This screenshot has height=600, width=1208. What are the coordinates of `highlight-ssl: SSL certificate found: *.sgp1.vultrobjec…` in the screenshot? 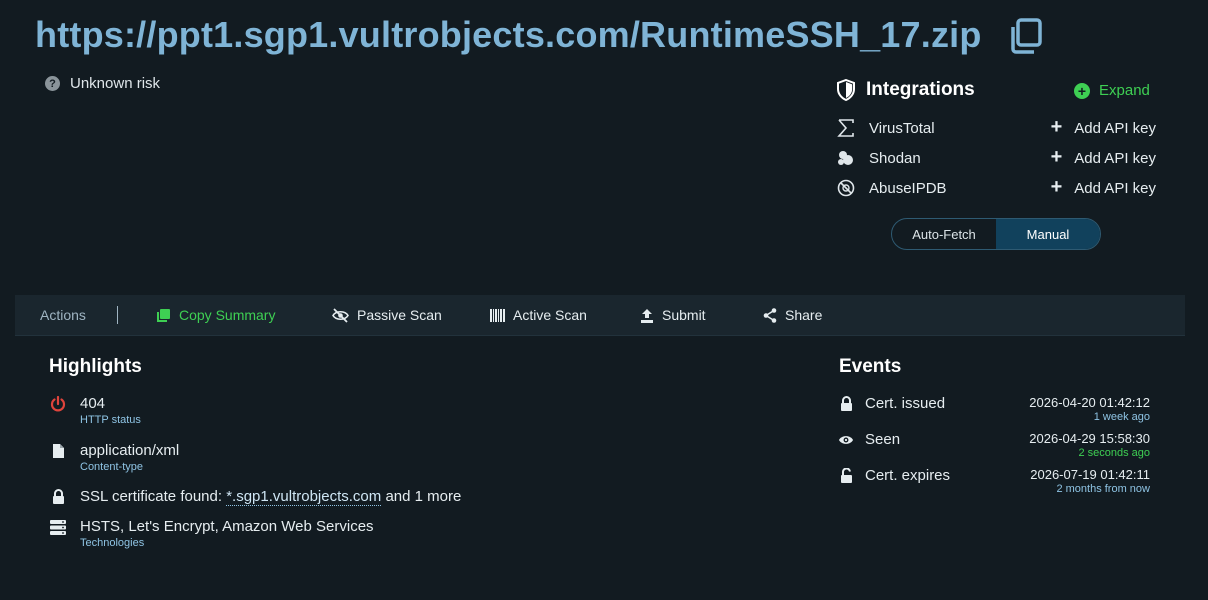 It's located at (255, 497).